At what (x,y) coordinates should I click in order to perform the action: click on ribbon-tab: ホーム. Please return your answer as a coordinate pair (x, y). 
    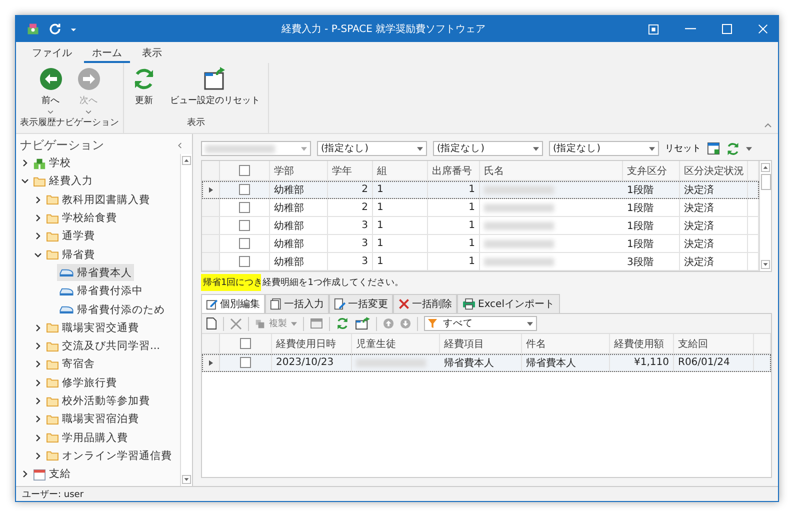
    Looking at the image, I should click on (107, 53).